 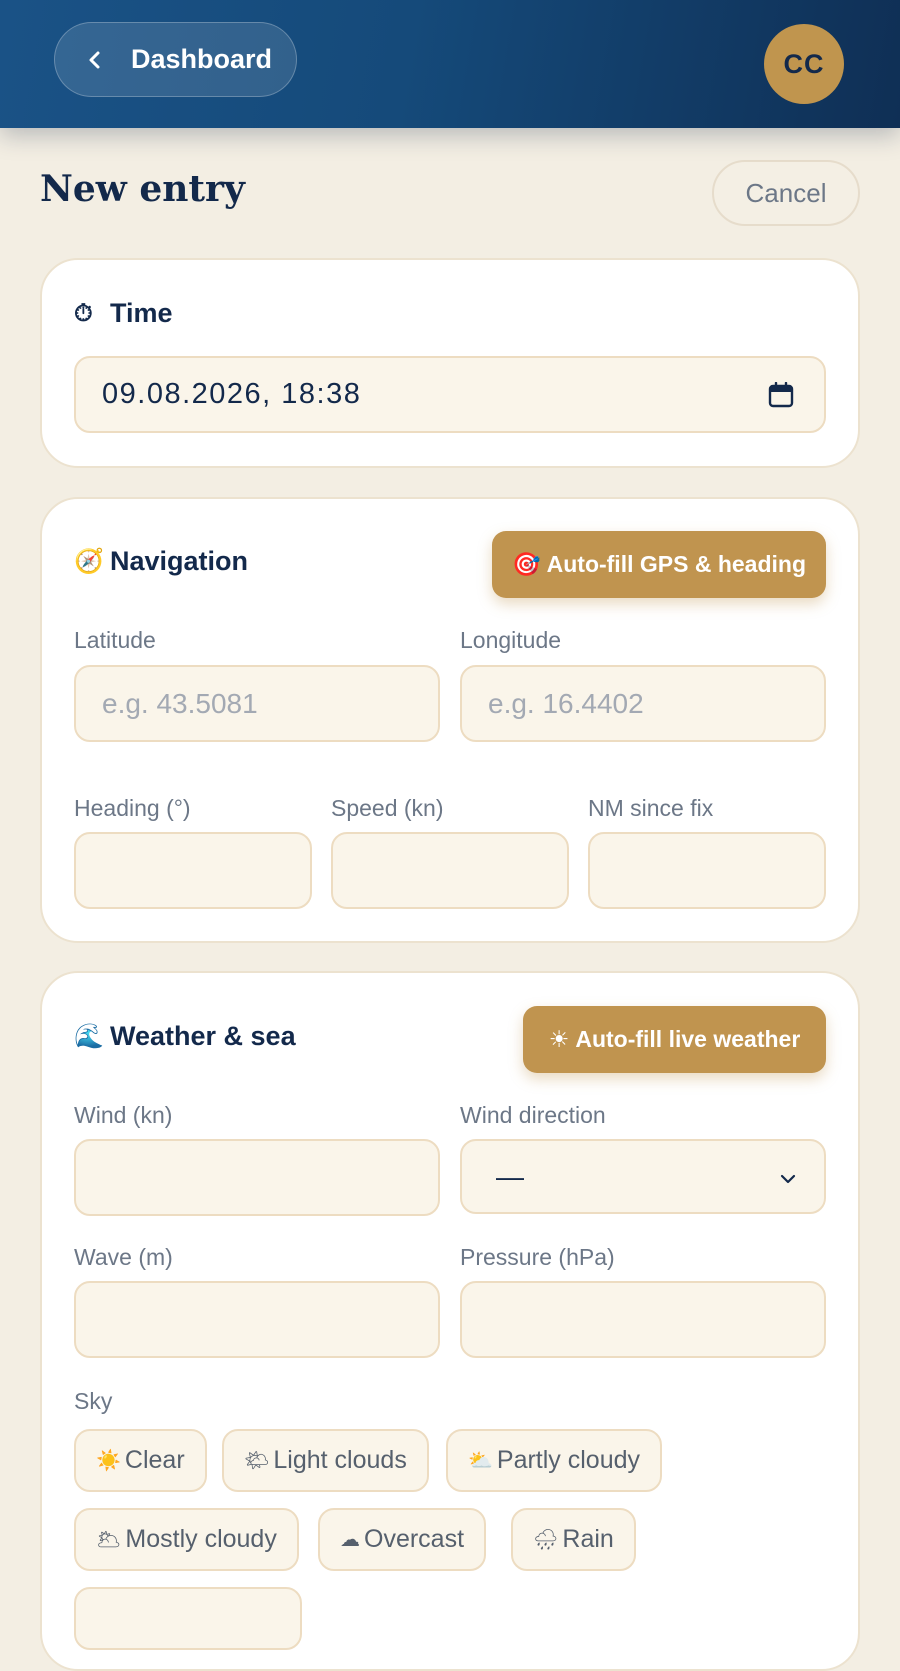 What do you see at coordinates (179, 561) in the screenshot?
I see `navigation-title-text: Navigation` at bounding box center [179, 561].